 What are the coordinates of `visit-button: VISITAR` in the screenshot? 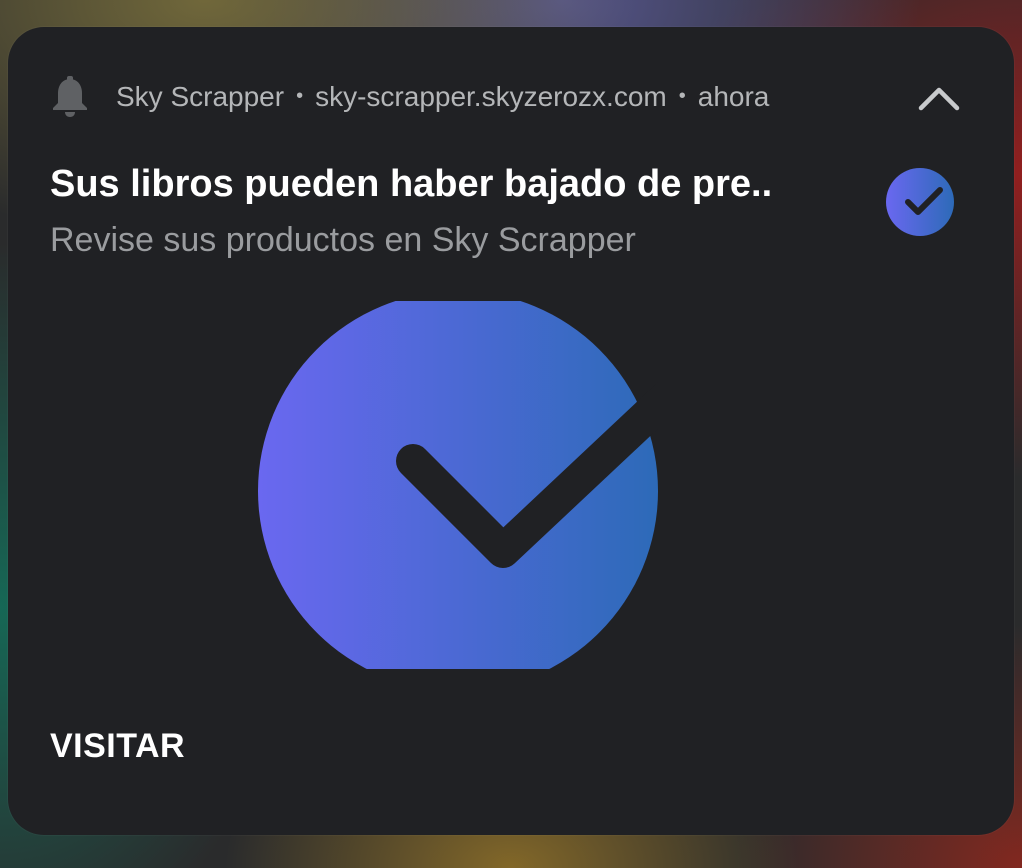 It's located at (117, 746).